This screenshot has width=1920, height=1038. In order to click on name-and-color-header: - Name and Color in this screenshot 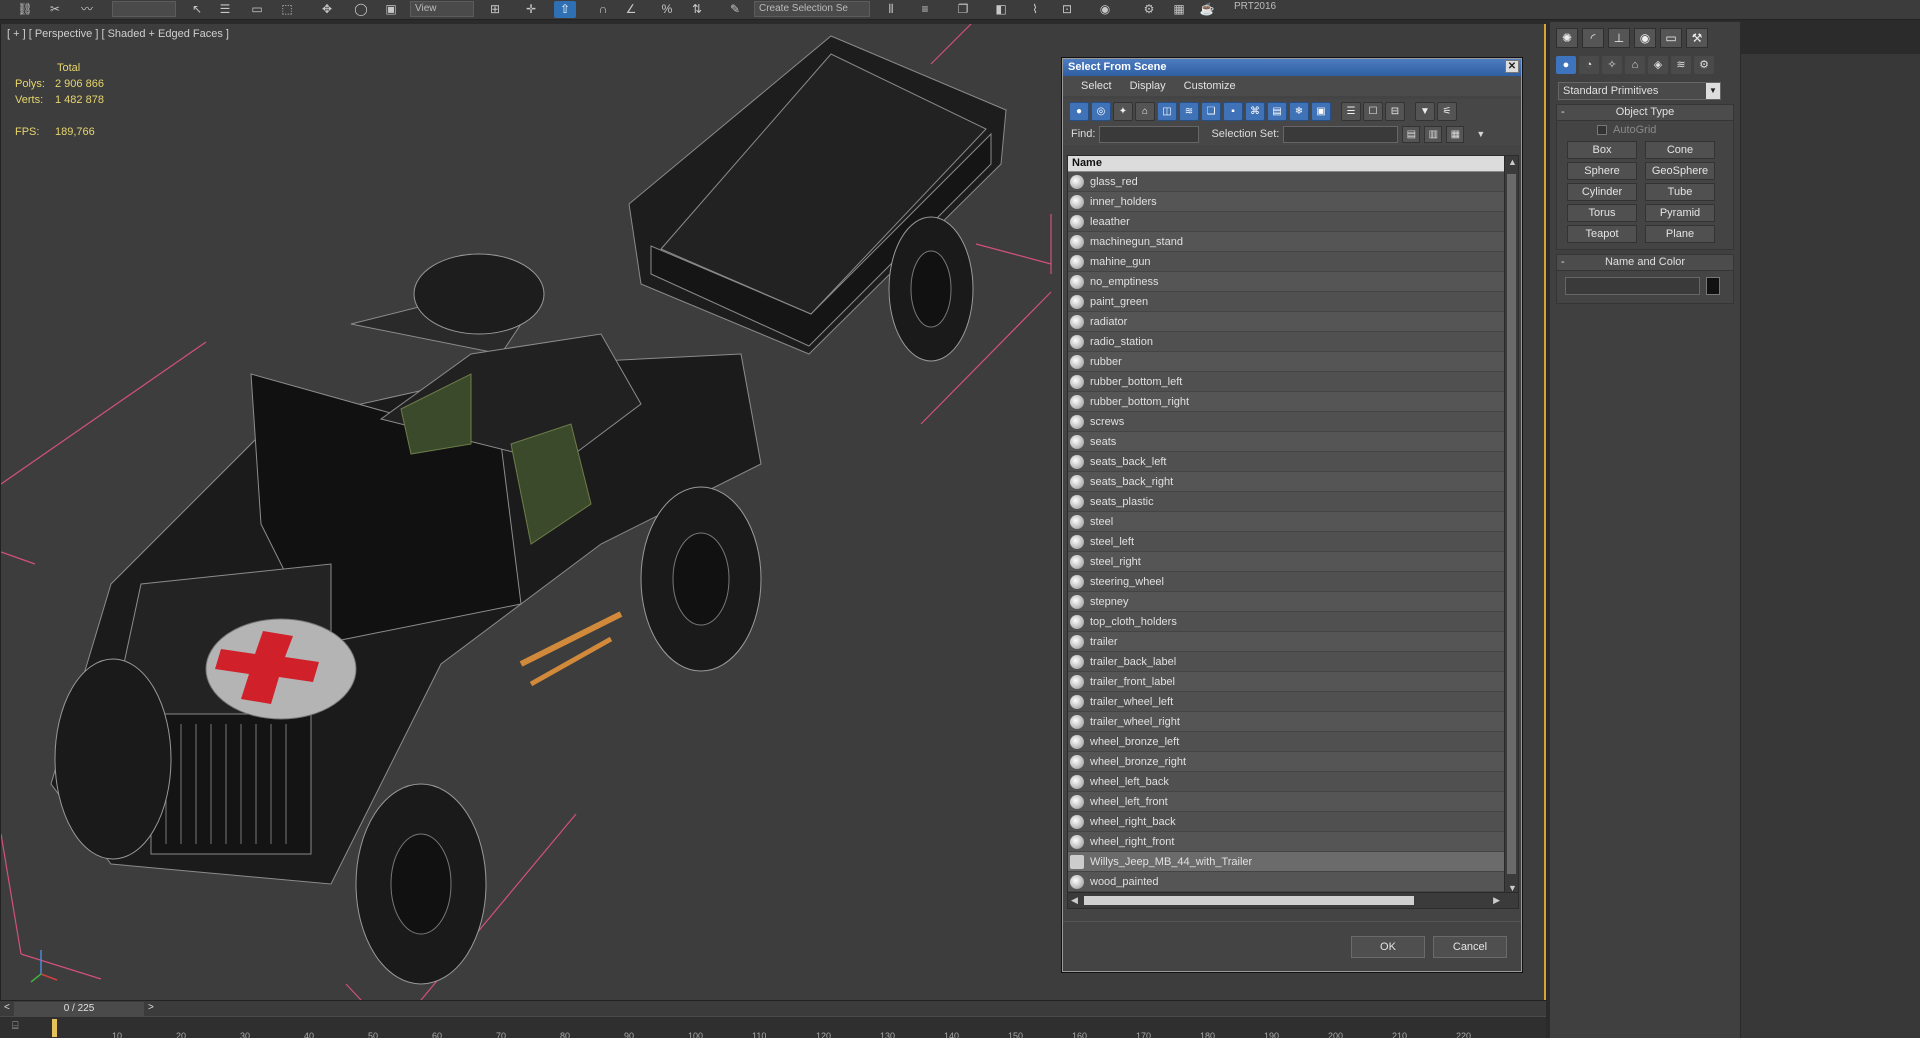, I will do `click(1645, 263)`.